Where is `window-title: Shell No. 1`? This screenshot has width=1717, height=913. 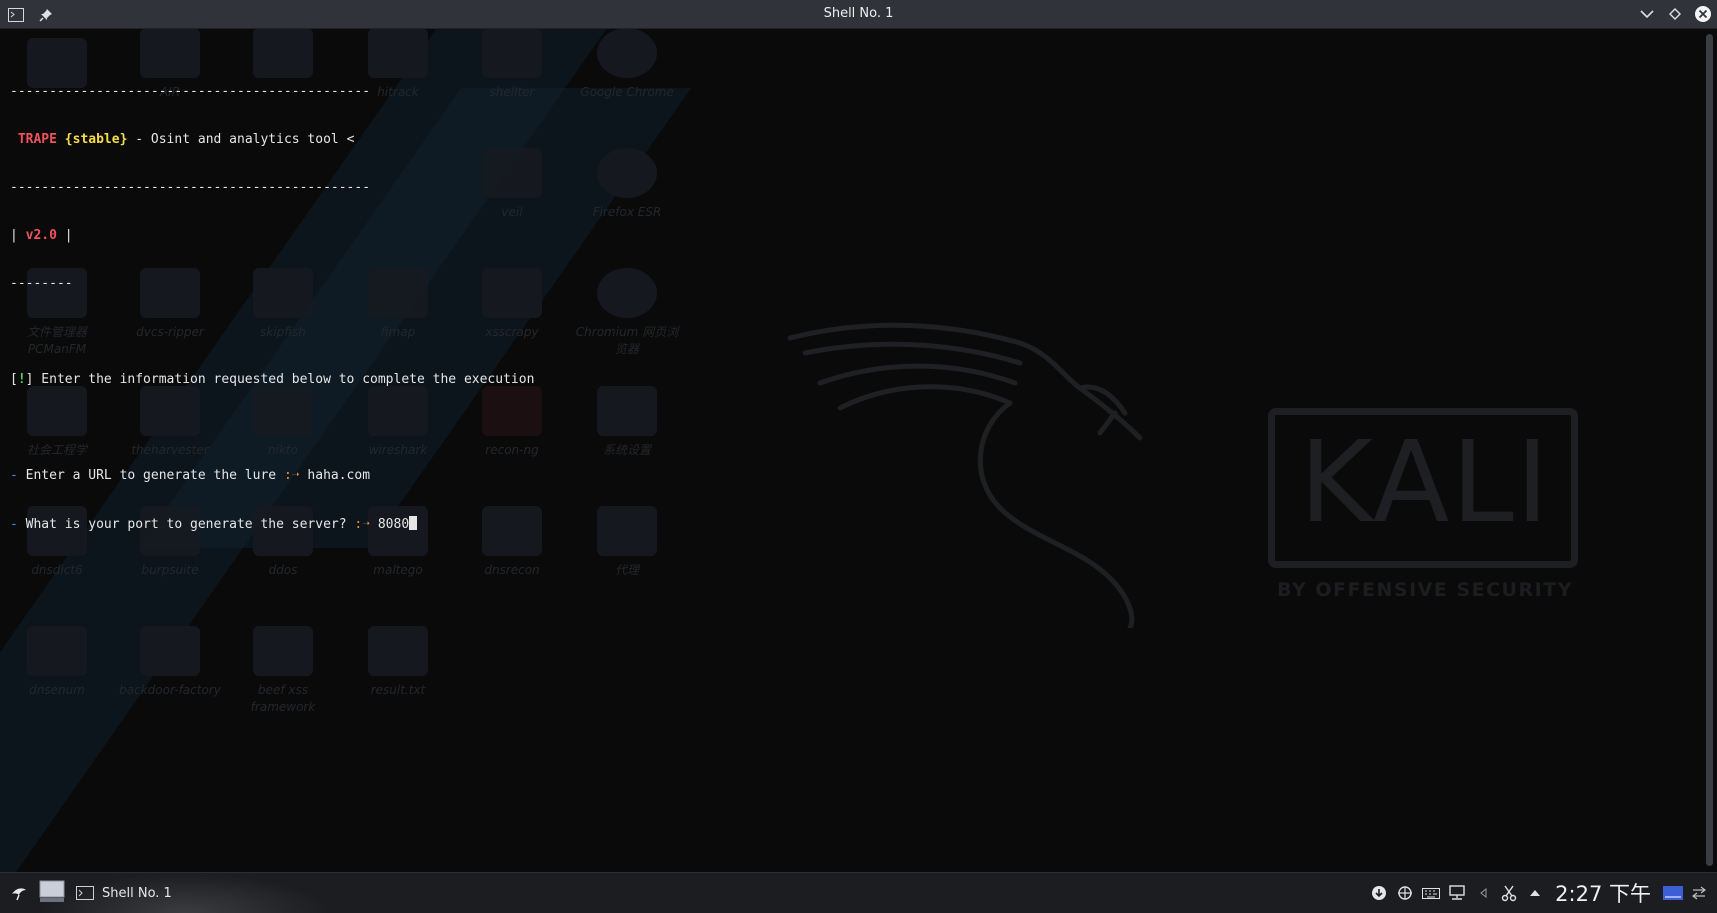
window-title: Shell No. 1 is located at coordinates (858, 13).